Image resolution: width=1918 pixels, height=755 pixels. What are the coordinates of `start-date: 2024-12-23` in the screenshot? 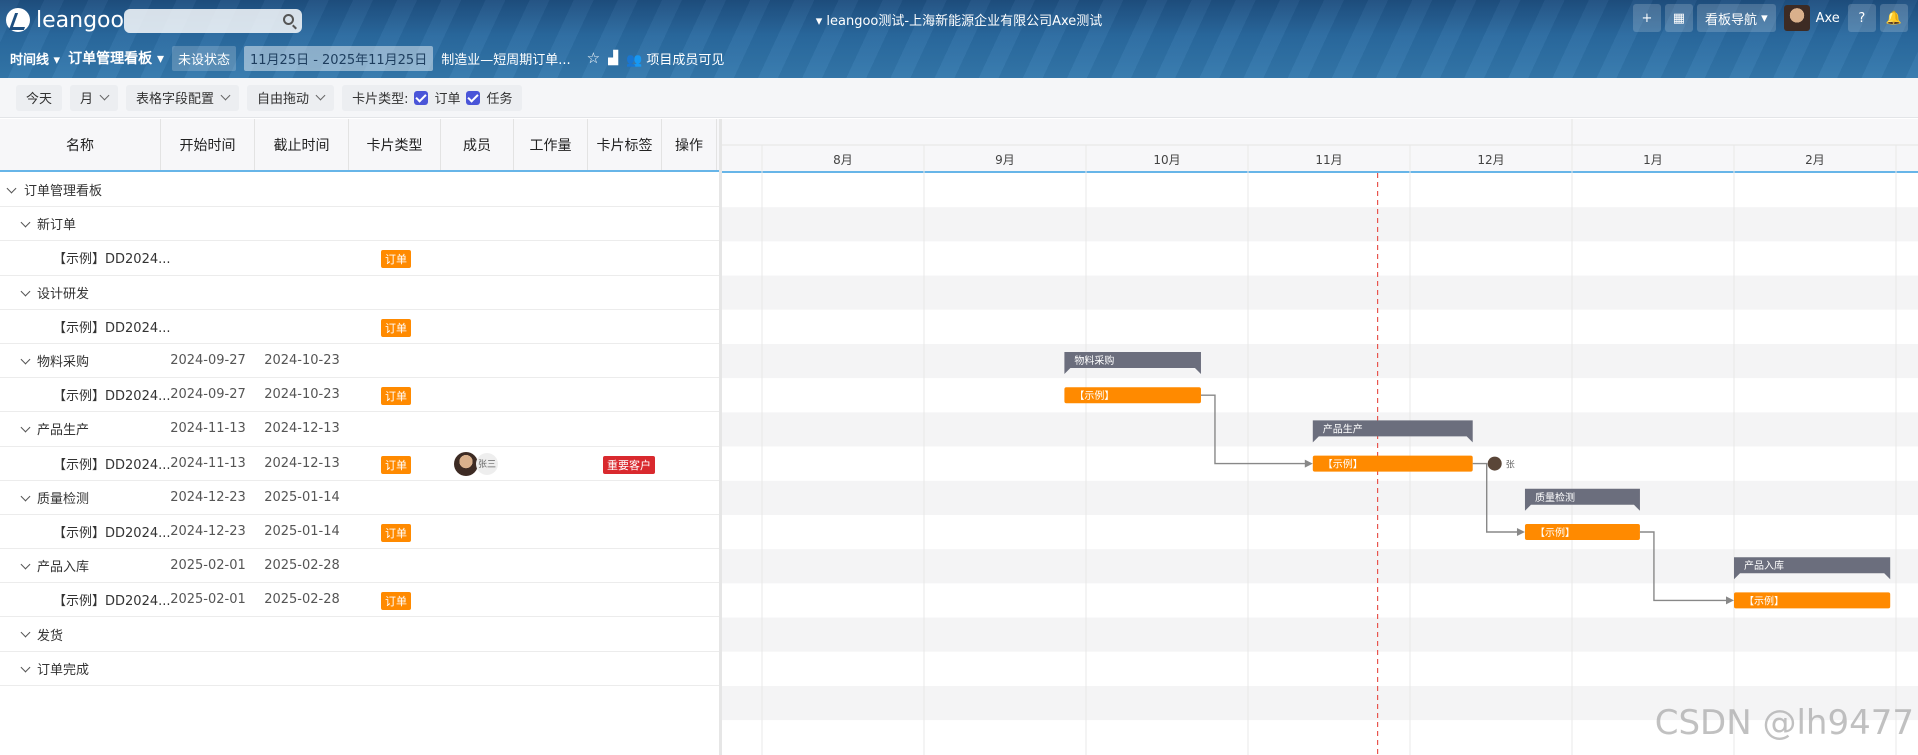 It's located at (208, 497).